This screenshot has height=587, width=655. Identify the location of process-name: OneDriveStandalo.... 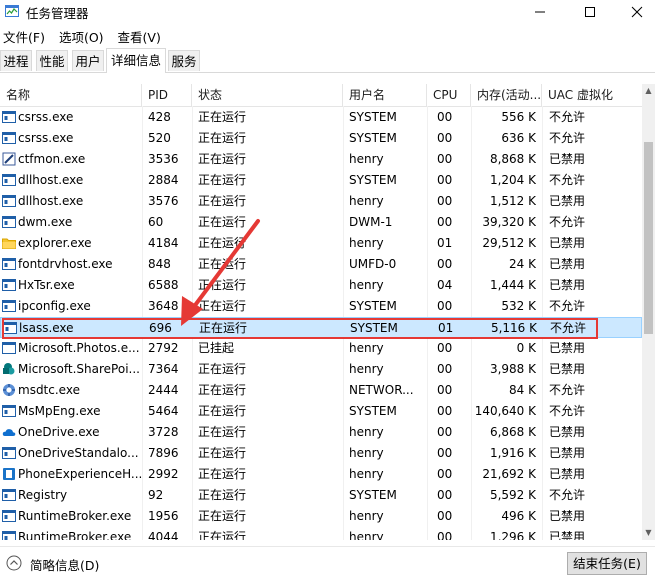
(78, 453).